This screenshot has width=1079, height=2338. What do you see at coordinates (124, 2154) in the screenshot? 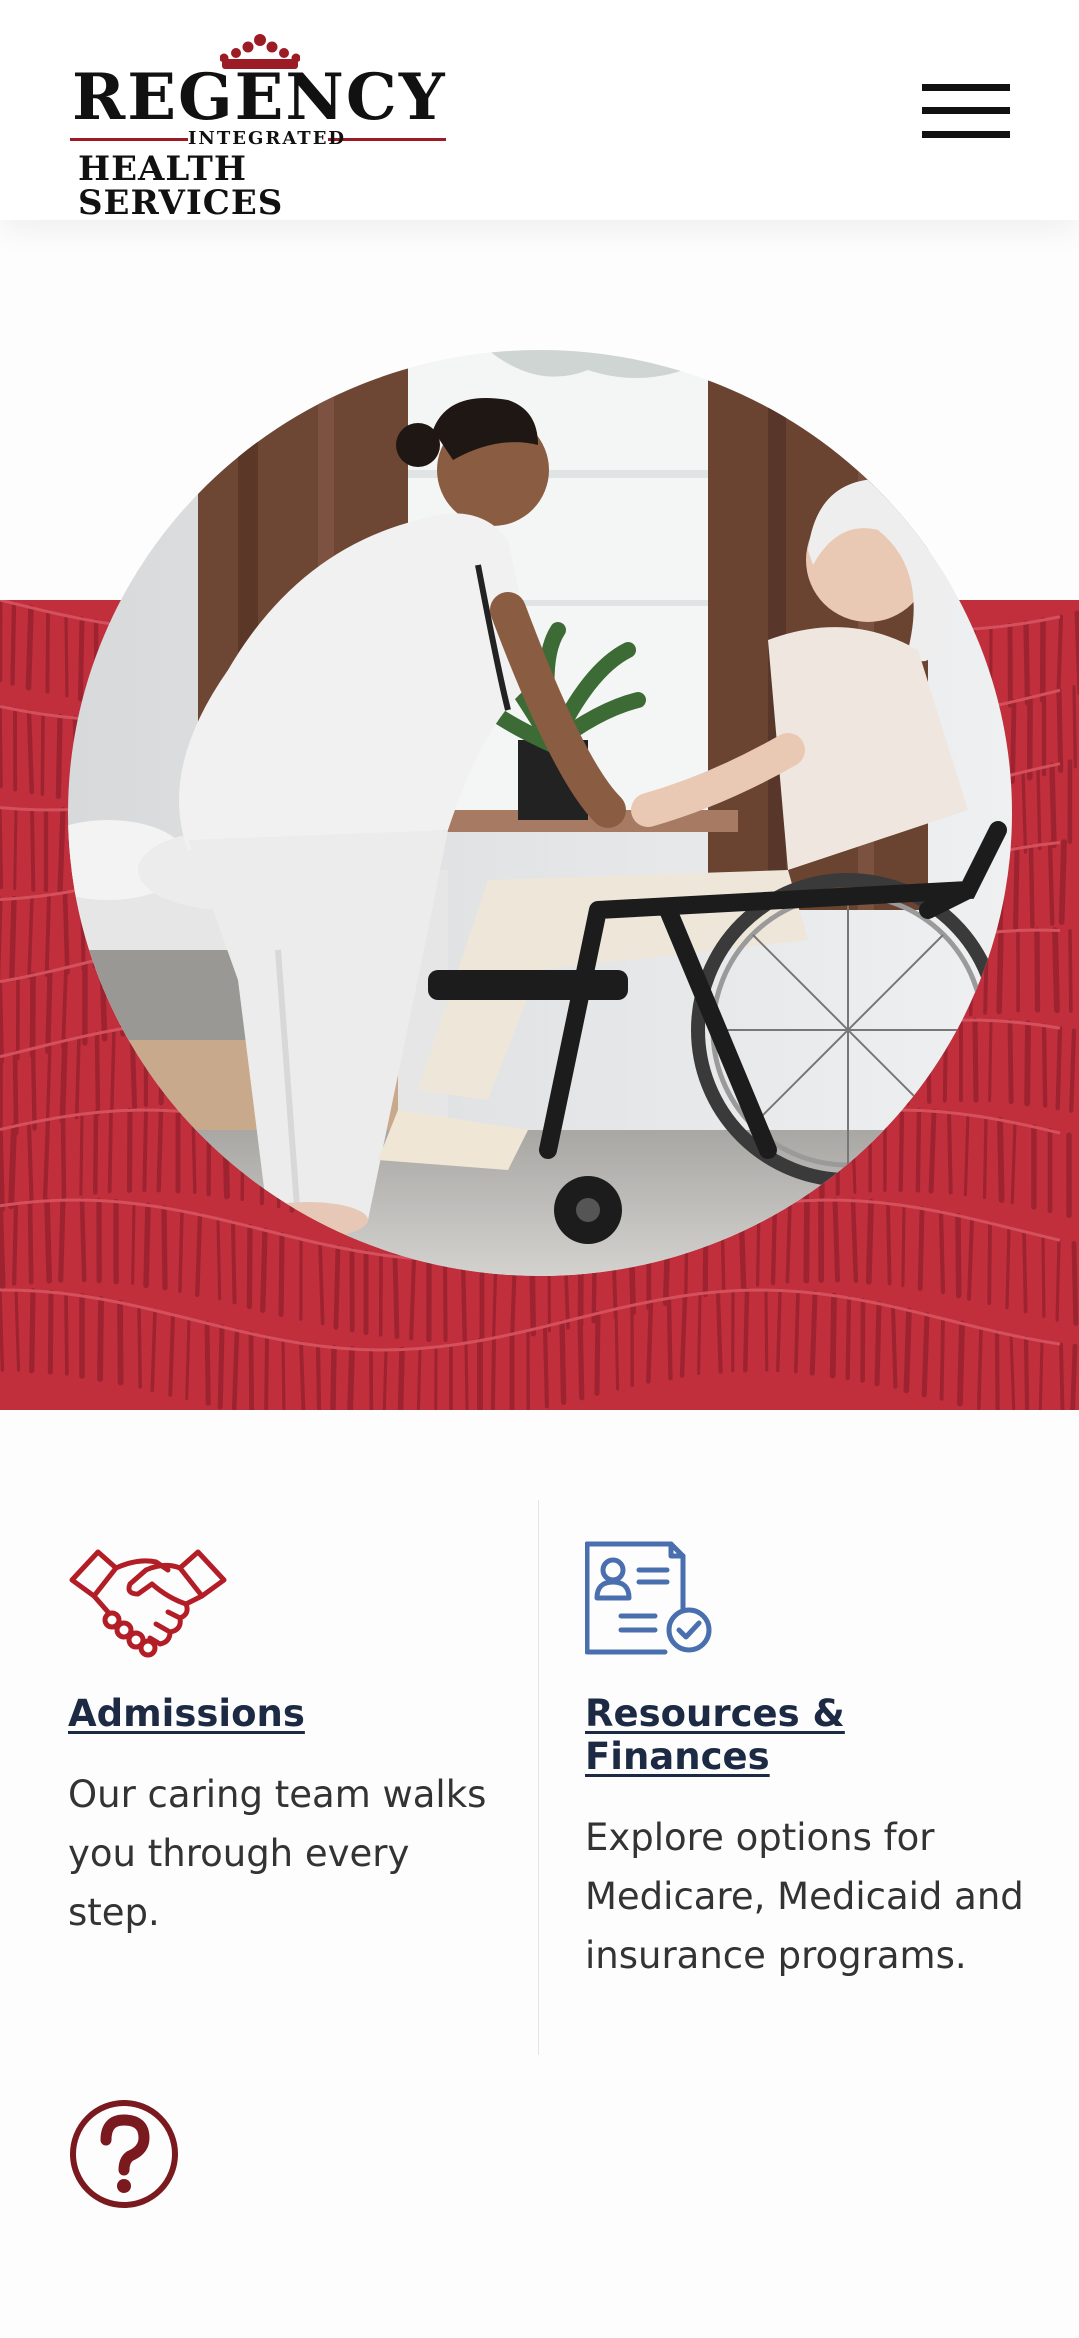
I see `question-circle-icon` at bounding box center [124, 2154].